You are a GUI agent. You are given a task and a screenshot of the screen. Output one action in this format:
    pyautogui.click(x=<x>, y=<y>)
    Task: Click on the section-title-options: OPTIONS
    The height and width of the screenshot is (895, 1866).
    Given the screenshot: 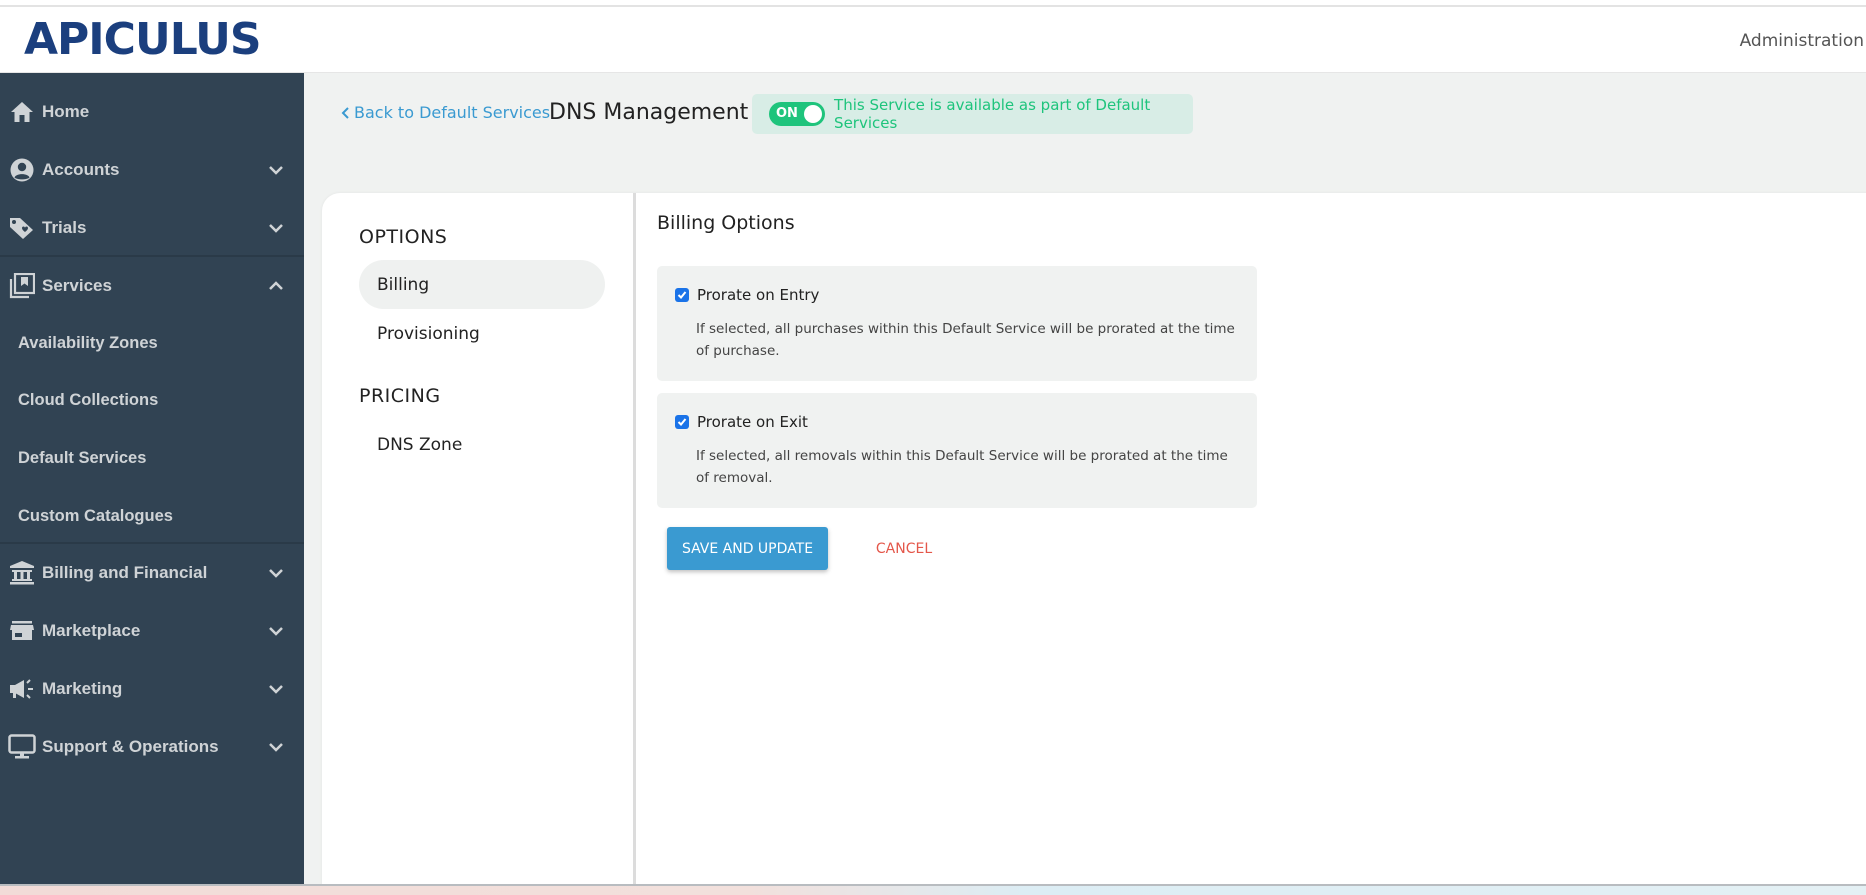 What is the action you would take?
    pyautogui.click(x=403, y=237)
    